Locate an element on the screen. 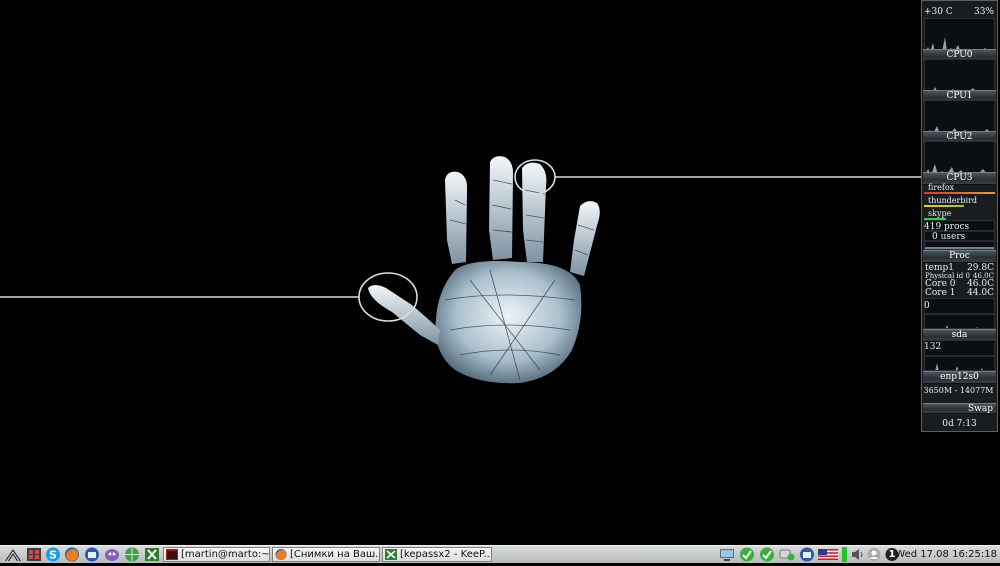 This screenshot has width=1000, height=566. top-proc-2-bar is located at coordinates (944, 206).